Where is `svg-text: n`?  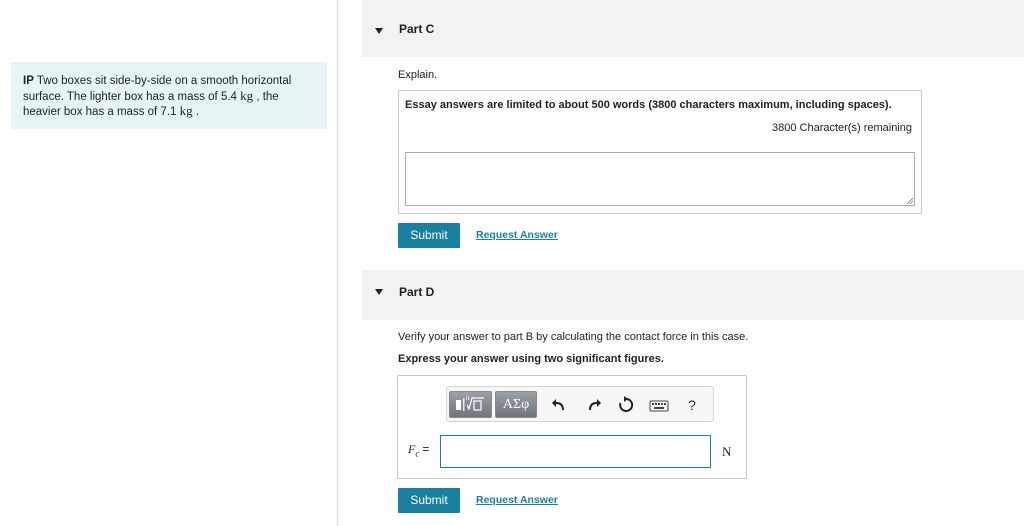
svg-text: n is located at coordinates (468, 398).